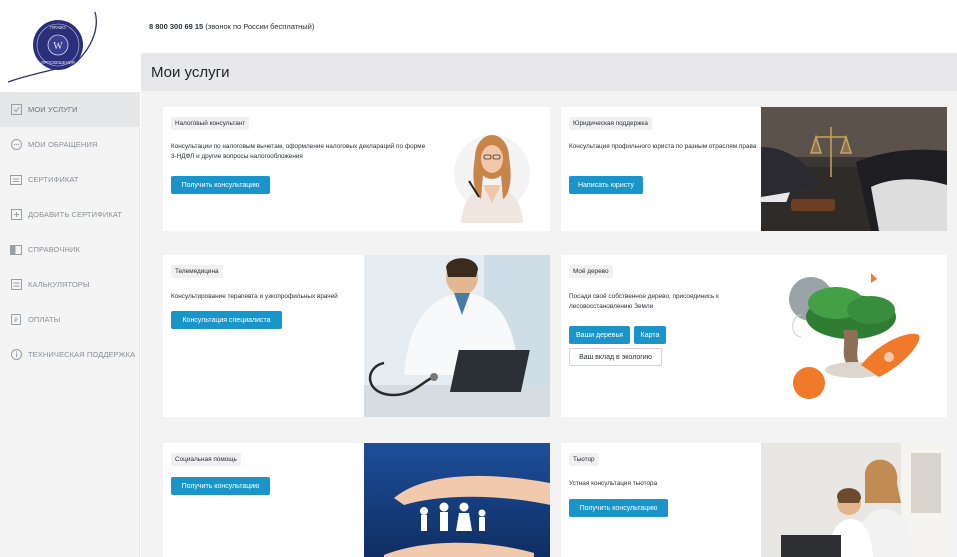 This screenshot has height=557, width=957. I want to click on sidebar-item-my-services: МОИ УСЛУГИ, so click(70, 109).